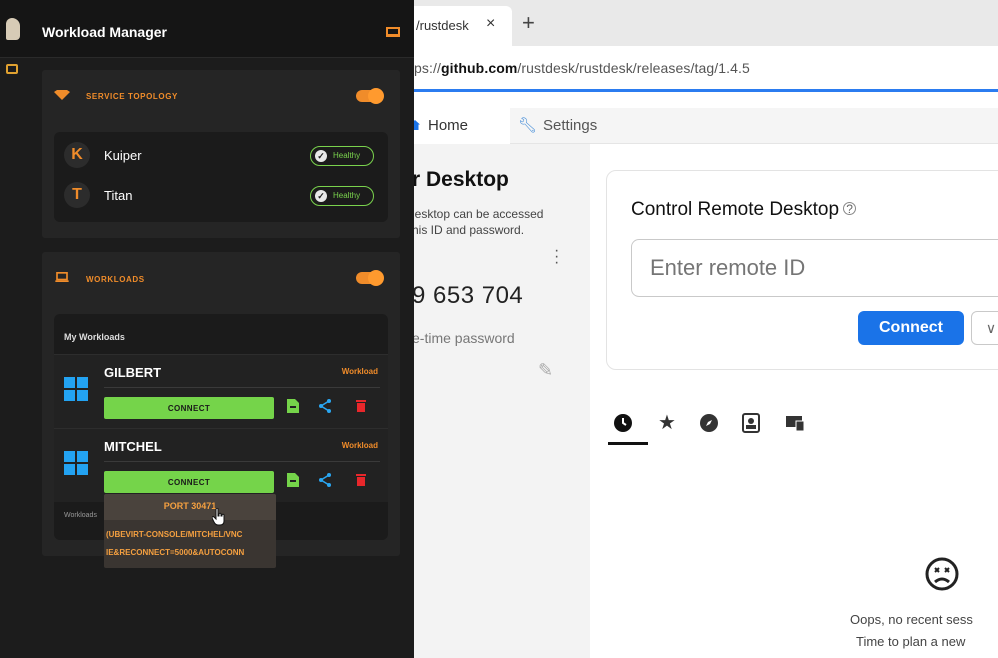 The height and width of the screenshot is (658, 998). Describe the element at coordinates (218, 517) in the screenshot. I see `hand-cursor-icon` at that location.